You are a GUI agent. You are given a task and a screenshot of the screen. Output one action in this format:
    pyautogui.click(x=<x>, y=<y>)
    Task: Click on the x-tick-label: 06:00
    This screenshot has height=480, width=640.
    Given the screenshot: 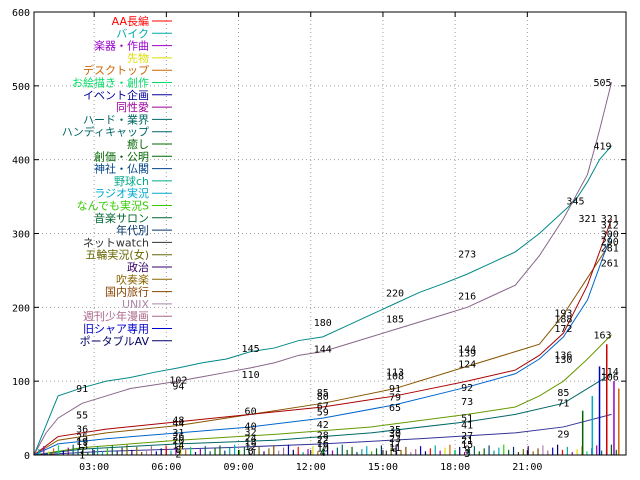 What is the action you would take?
    pyautogui.click(x=166, y=467)
    